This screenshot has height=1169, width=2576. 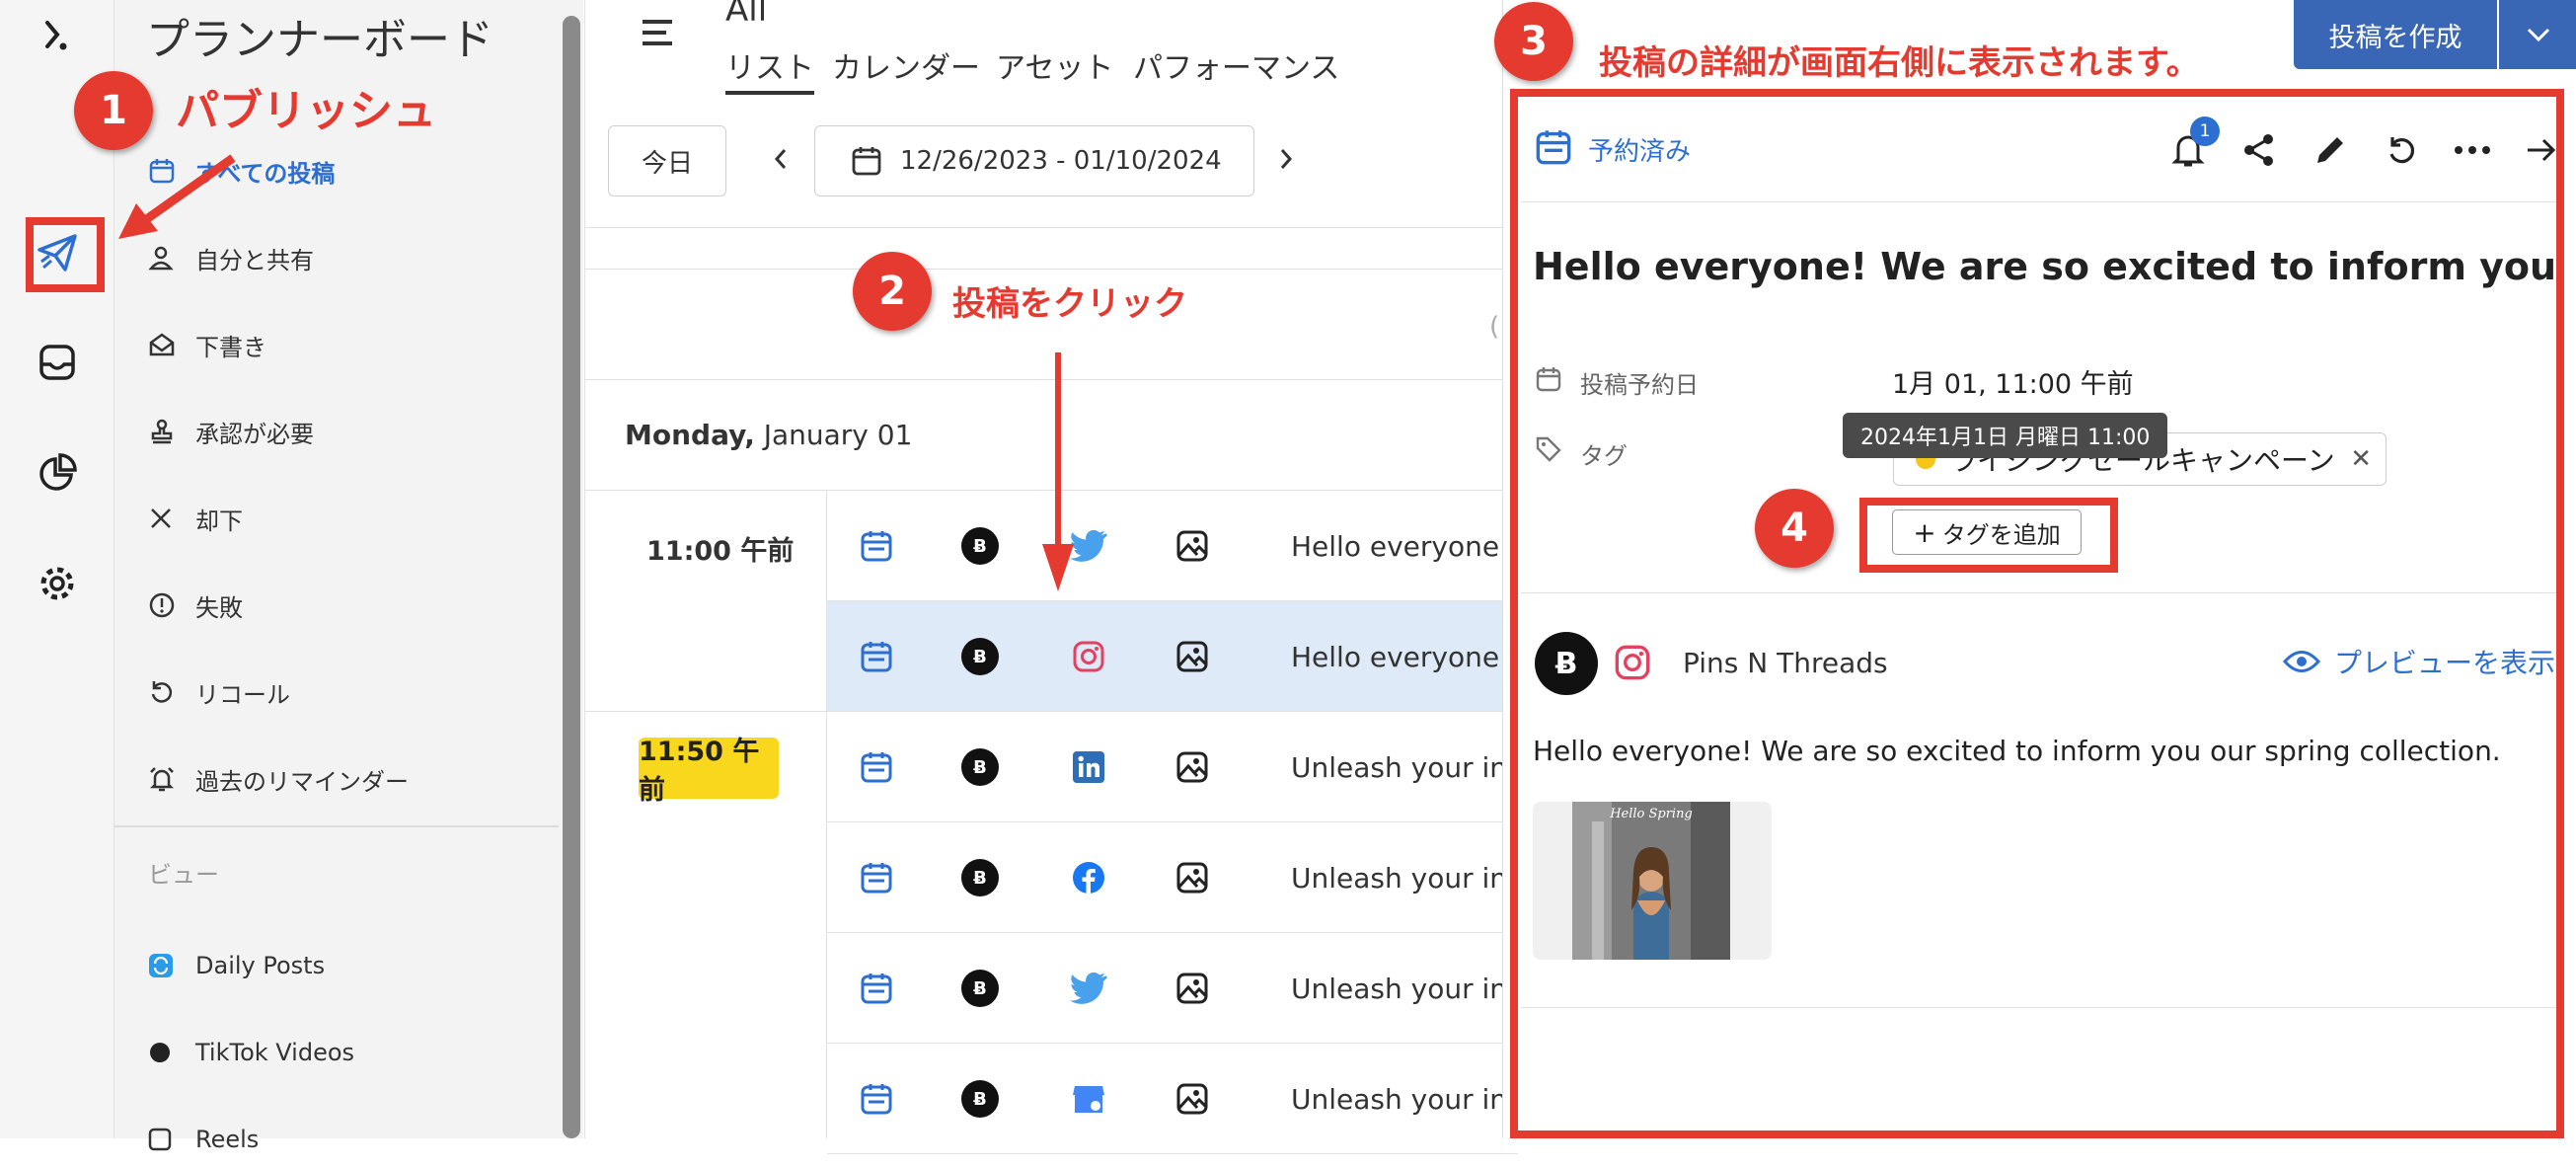 What do you see at coordinates (177, 196) in the screenshot?
I see `arrow-to-publish-icon` at bounding box center [177, 196].